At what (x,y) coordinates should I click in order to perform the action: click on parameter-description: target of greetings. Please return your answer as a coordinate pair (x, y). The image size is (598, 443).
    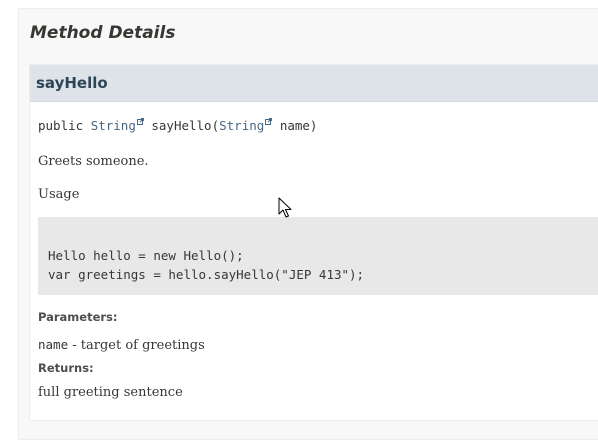
    Looking at the image, I should click on (142, 345).